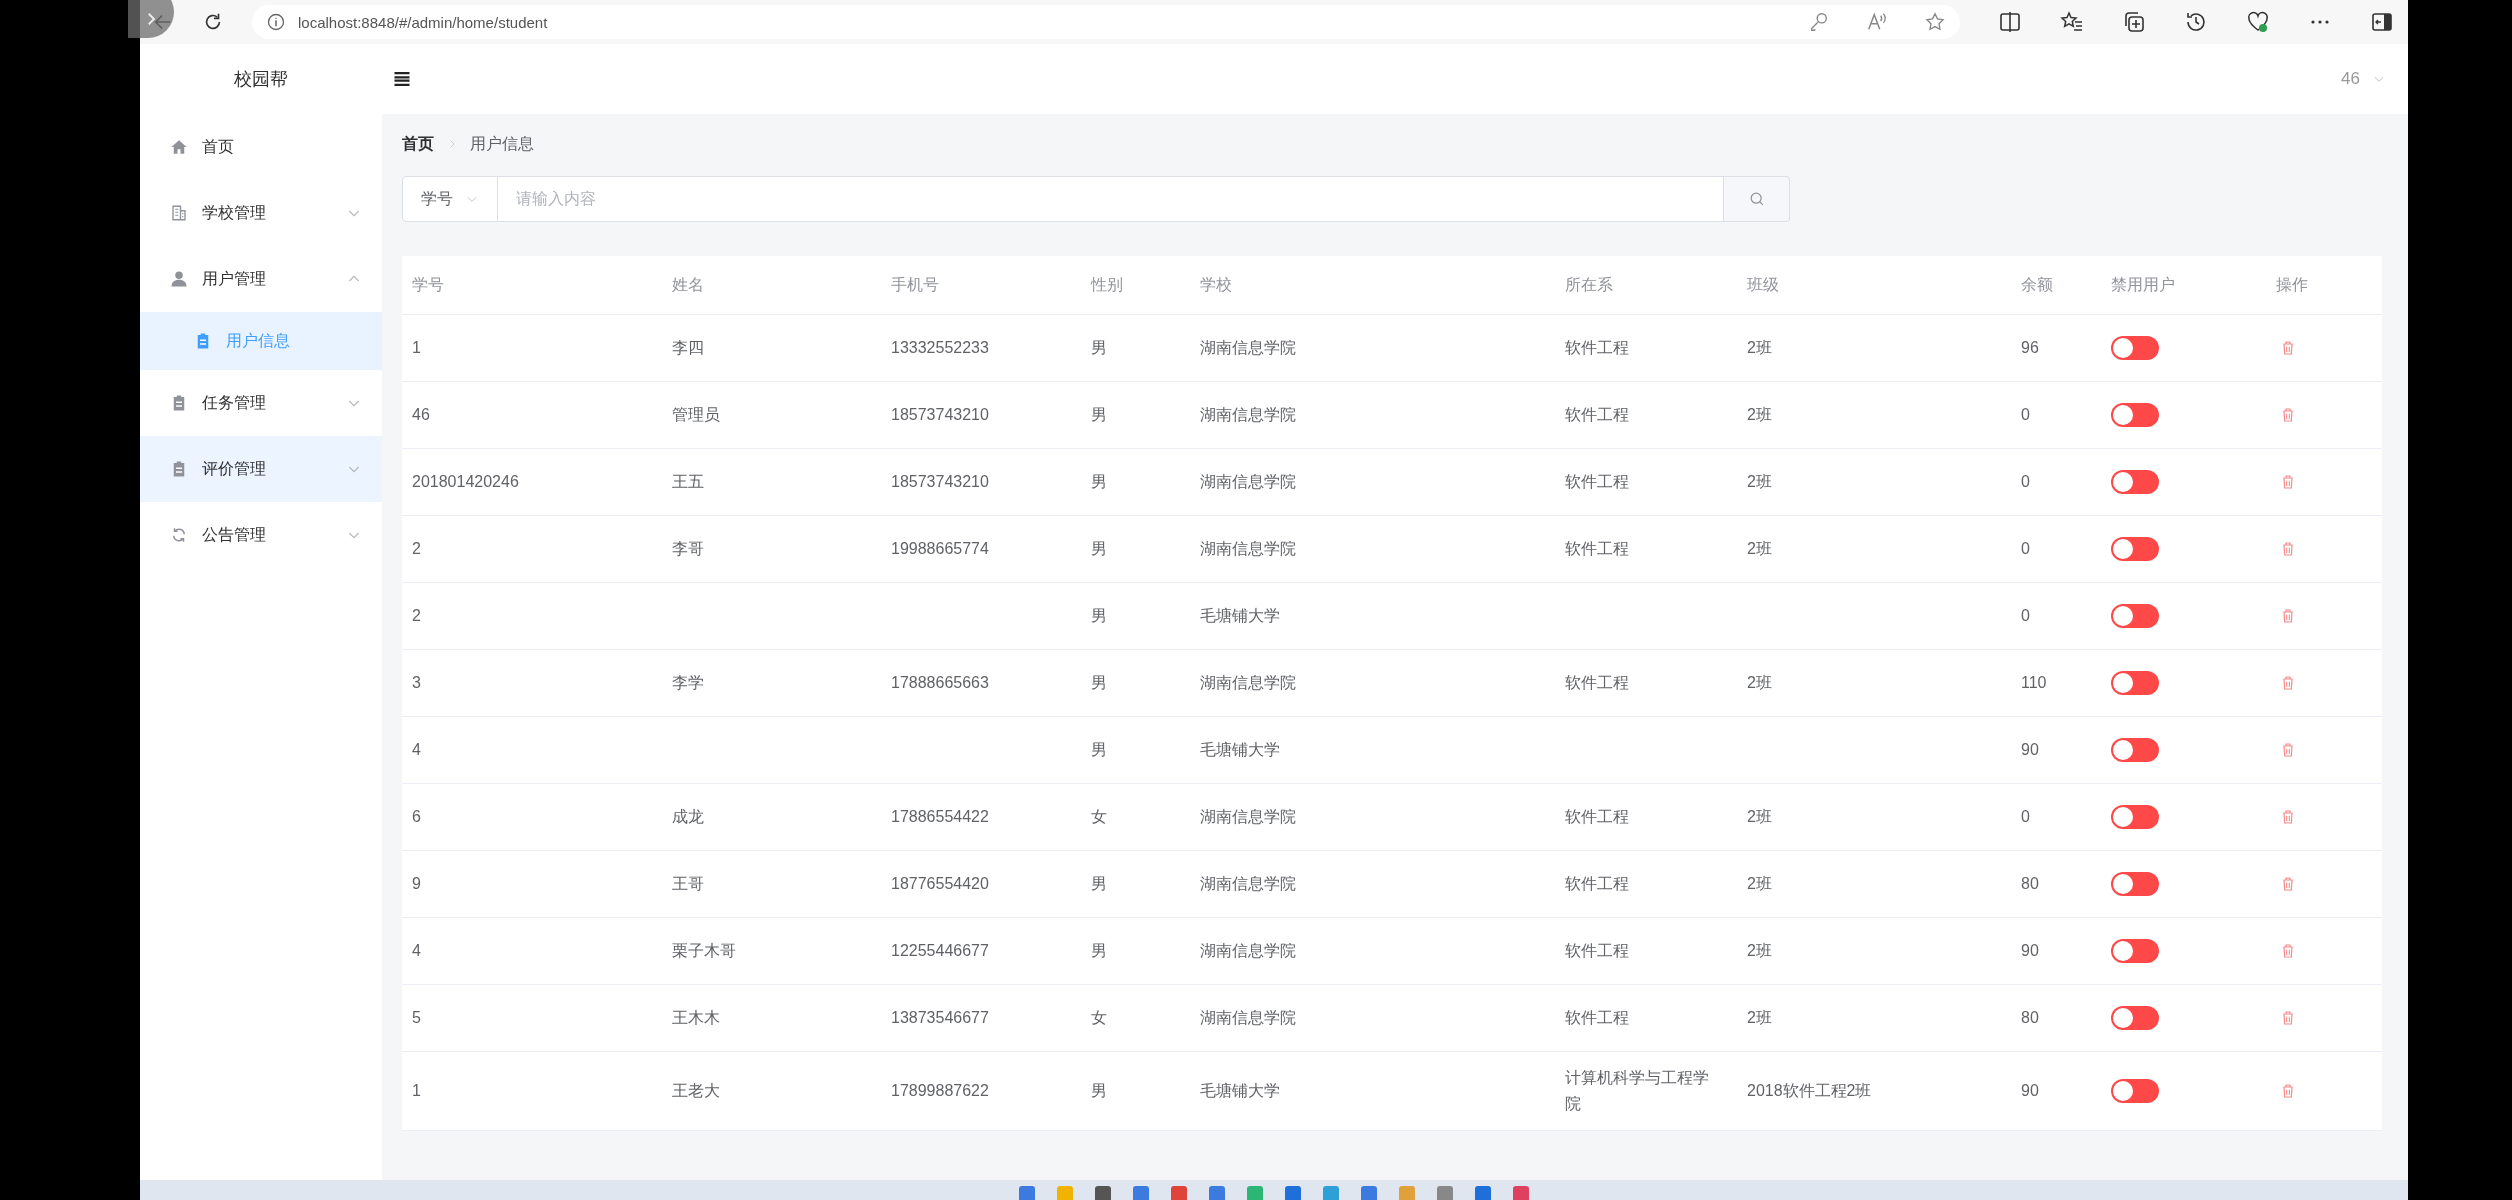 Image resolution: width=2512 pixels, height=1200 pixels. Describe the element at coordinates (688, 817) in the screenshot. I see `table-cell: 成龙` at that location.